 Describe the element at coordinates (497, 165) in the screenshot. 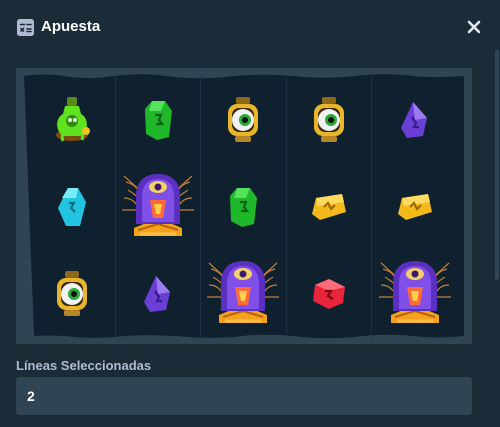

I see `scrollbar-thumb` at that location.